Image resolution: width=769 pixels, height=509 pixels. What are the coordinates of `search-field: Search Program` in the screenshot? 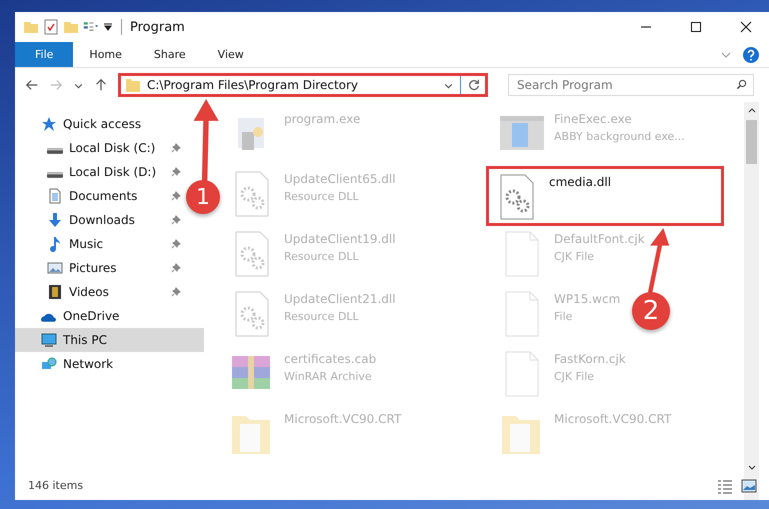 It's located at (631, 85).